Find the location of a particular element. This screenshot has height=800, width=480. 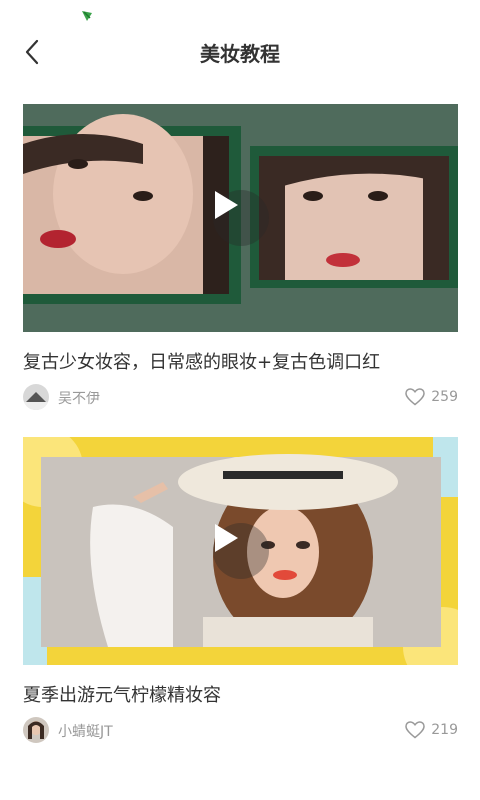

header: 美妆教程 is located at coordinates (240, 52).